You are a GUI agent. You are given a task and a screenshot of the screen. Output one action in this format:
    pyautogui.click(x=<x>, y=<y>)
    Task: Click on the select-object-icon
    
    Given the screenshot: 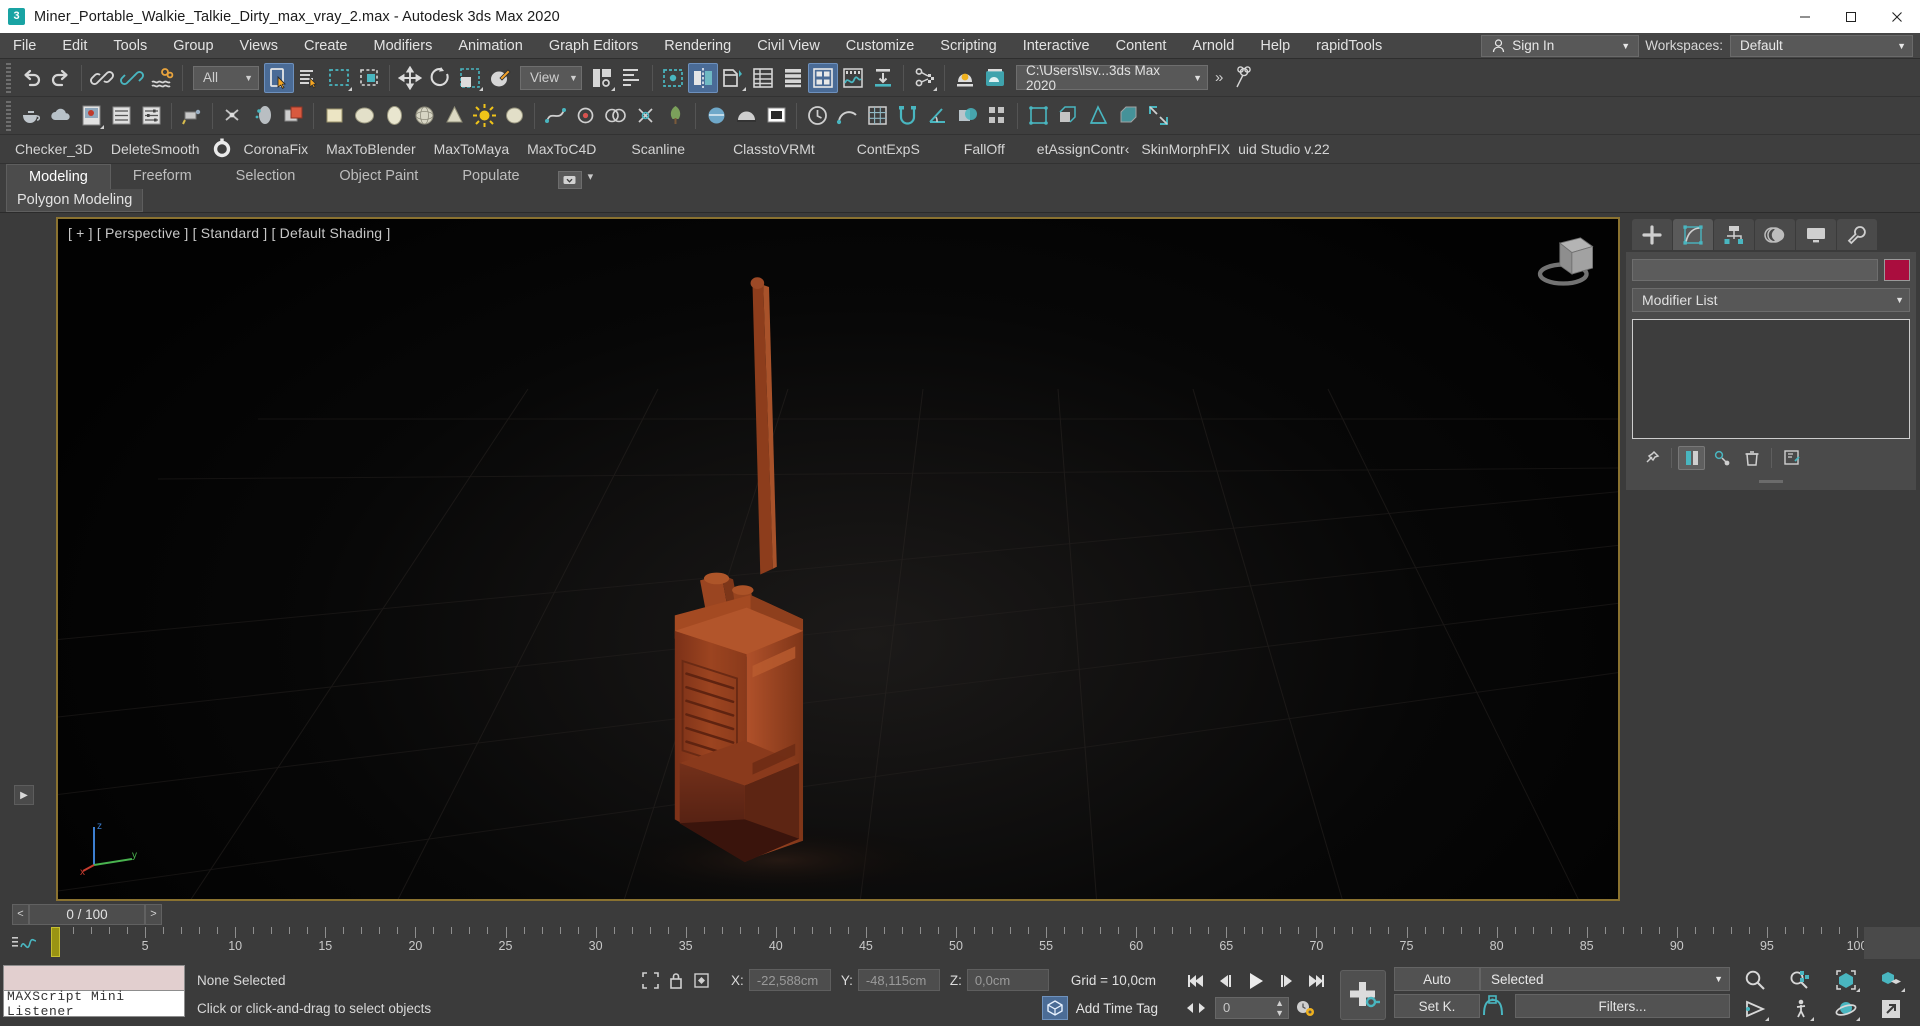 What is the action you would take?
    pyautogui.click(x=279, y=77)
    